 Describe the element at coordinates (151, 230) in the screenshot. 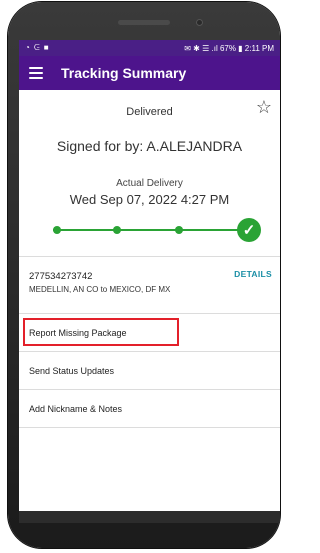

I see `progress-line` at that location.